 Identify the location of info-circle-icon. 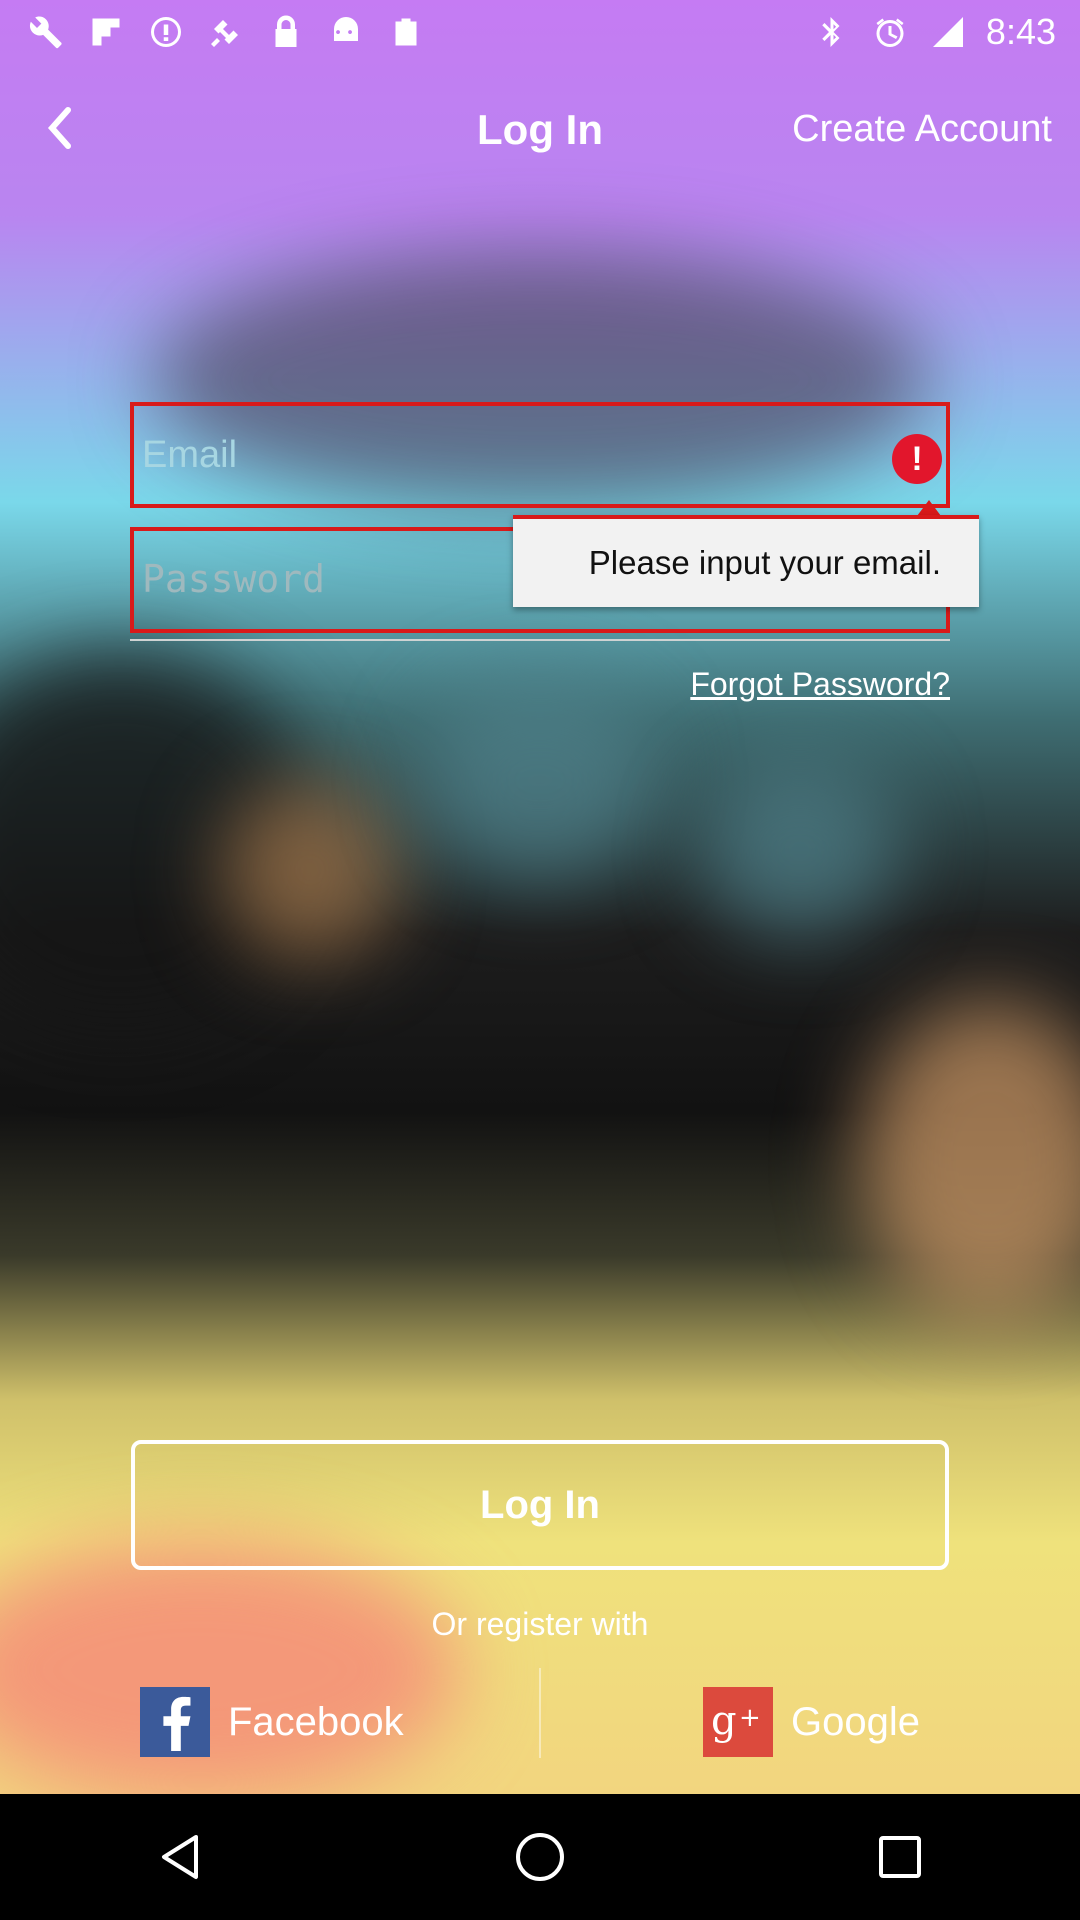
(166, 32).